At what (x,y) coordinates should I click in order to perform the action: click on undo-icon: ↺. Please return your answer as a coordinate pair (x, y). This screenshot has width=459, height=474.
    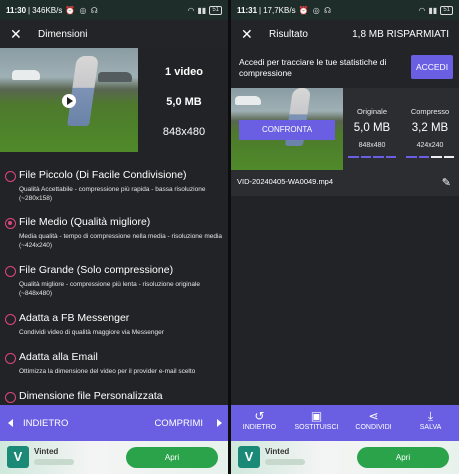
    Looking at the image, I should click on (259, 416).